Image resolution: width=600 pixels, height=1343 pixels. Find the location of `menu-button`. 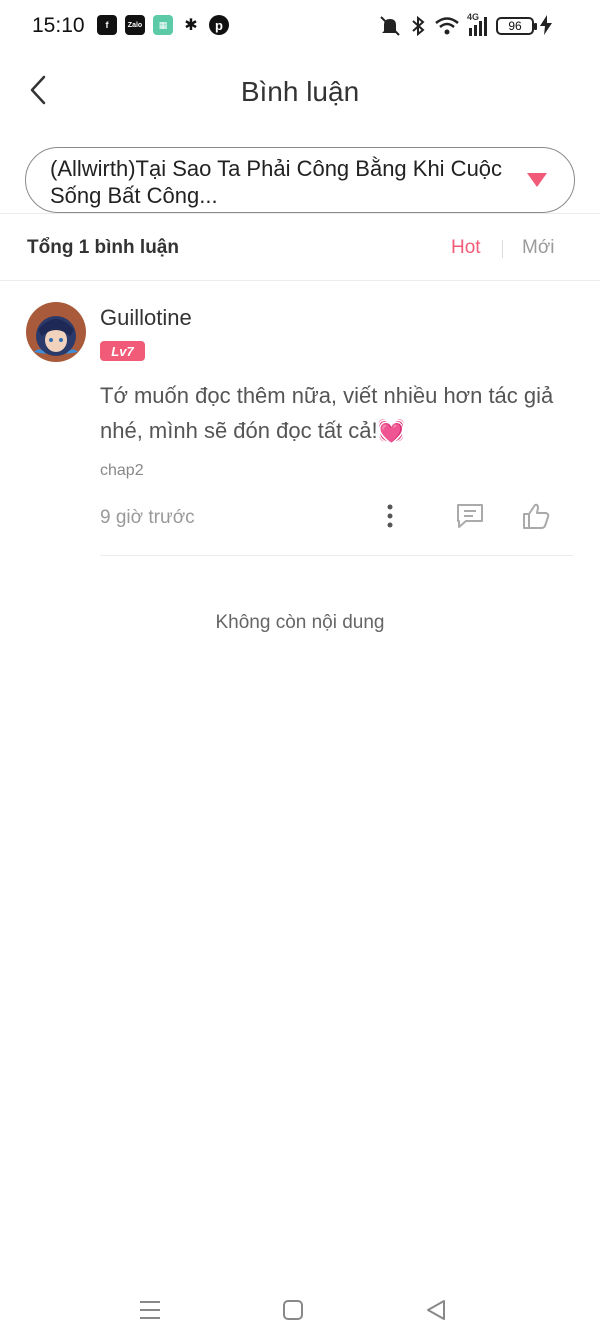

menu-button is located at coordinates (150, 1310).